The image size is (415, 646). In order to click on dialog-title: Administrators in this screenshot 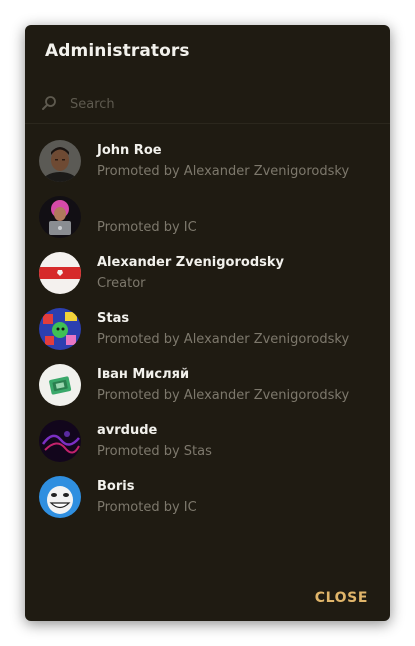, I will do `click(117, 51)`.